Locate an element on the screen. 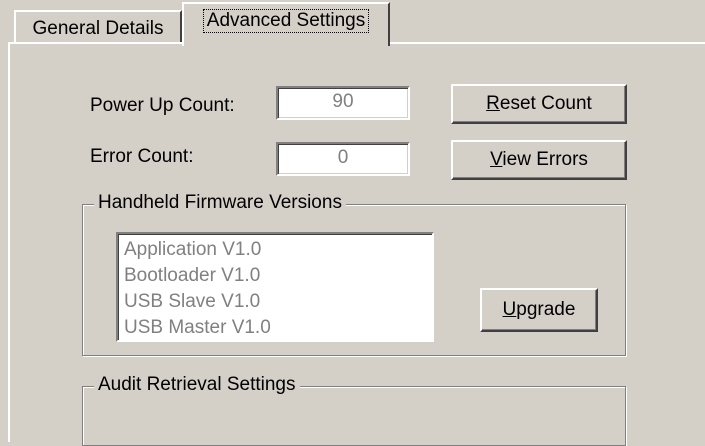  upgrade-label: Upgrade is located at coordinates (539, 309).